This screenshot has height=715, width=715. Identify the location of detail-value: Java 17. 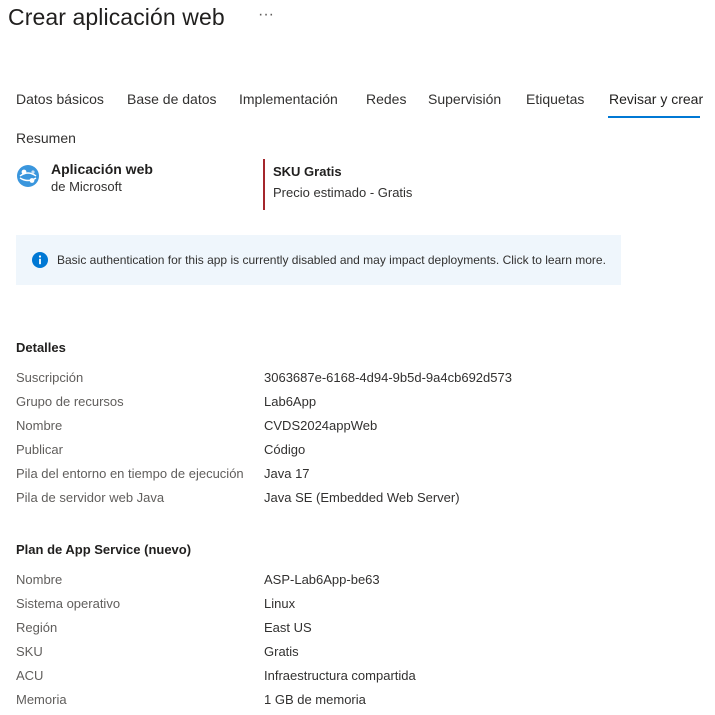
(287, 473).